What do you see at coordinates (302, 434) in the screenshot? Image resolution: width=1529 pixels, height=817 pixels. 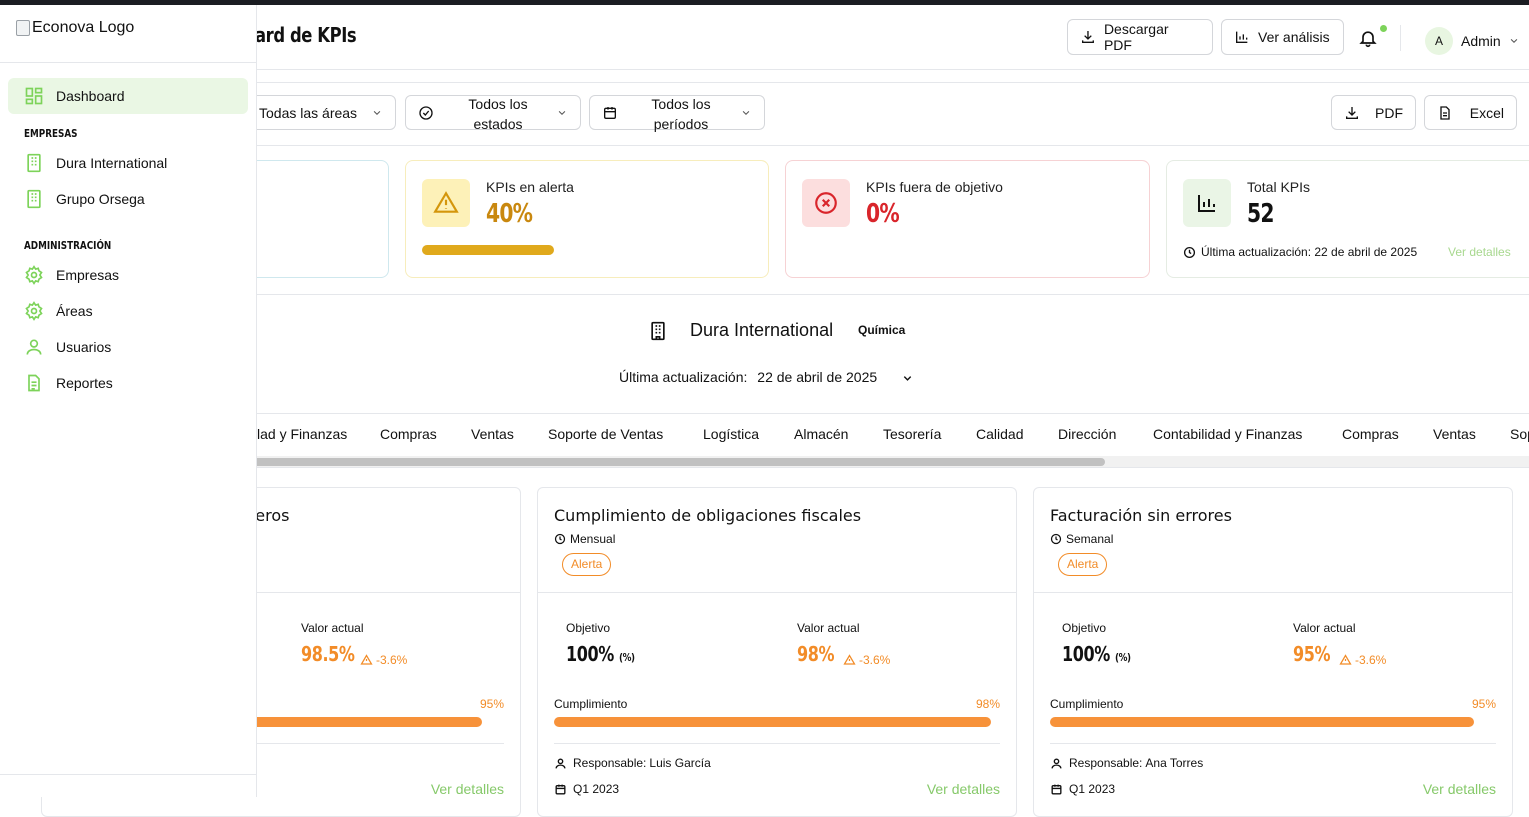 I see `area-tab: lad y Finanzas` at bounding box center [302, 434].